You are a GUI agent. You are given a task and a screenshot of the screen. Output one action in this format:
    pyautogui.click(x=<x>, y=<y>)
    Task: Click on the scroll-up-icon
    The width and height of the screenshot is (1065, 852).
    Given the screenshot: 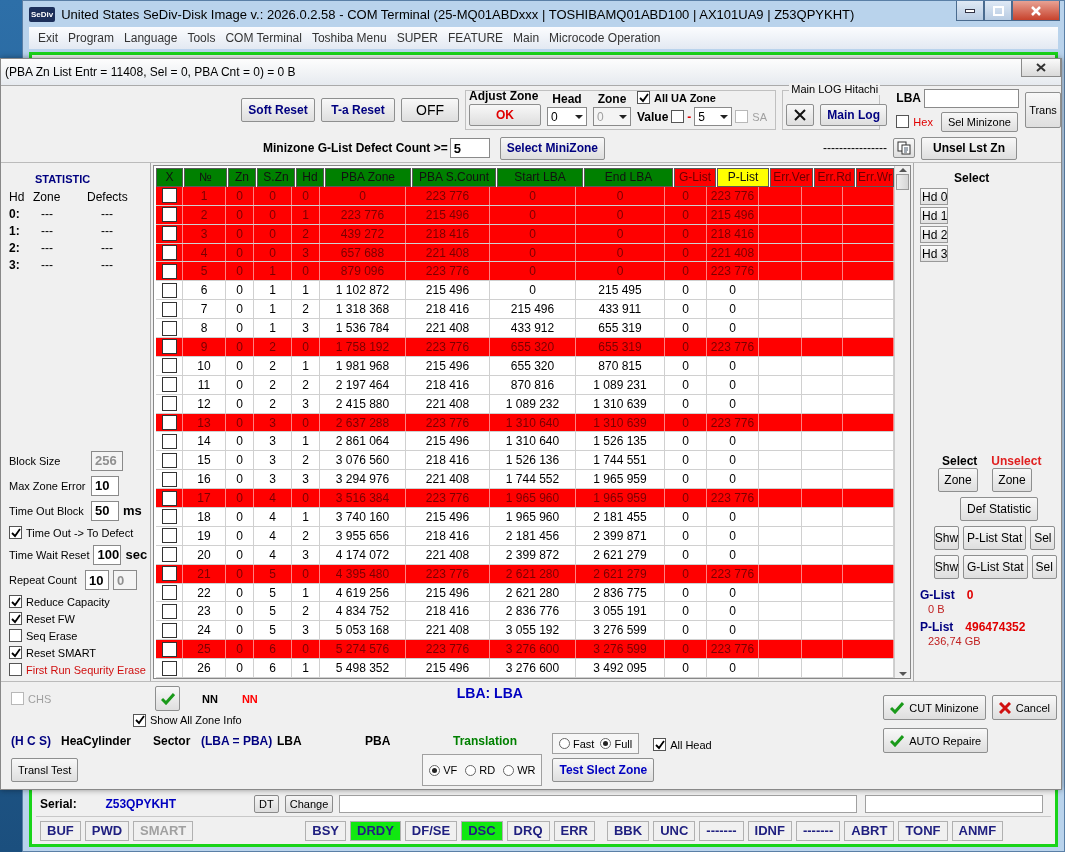 What is the action you would take?
    pyautogui.click(x=902, y=170)
    